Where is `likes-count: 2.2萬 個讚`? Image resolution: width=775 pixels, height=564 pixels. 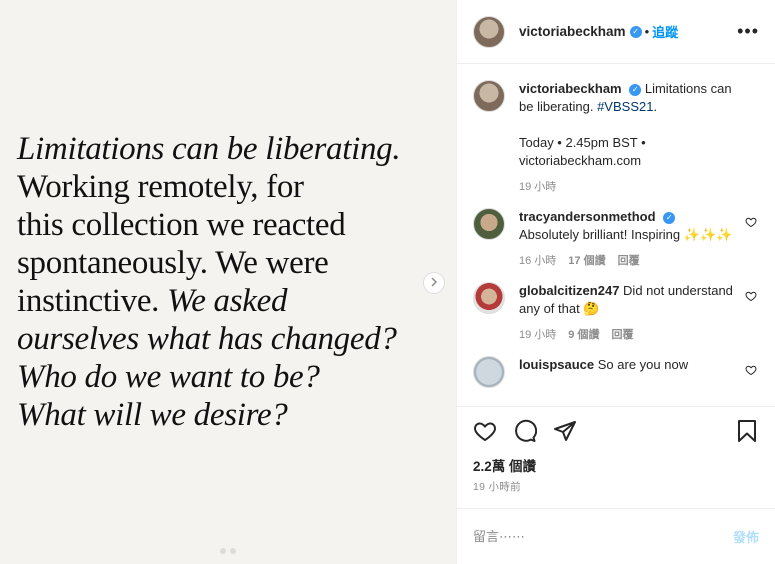
likes-count: 2.2萬 個讚 is located at coordinates (616, 465).